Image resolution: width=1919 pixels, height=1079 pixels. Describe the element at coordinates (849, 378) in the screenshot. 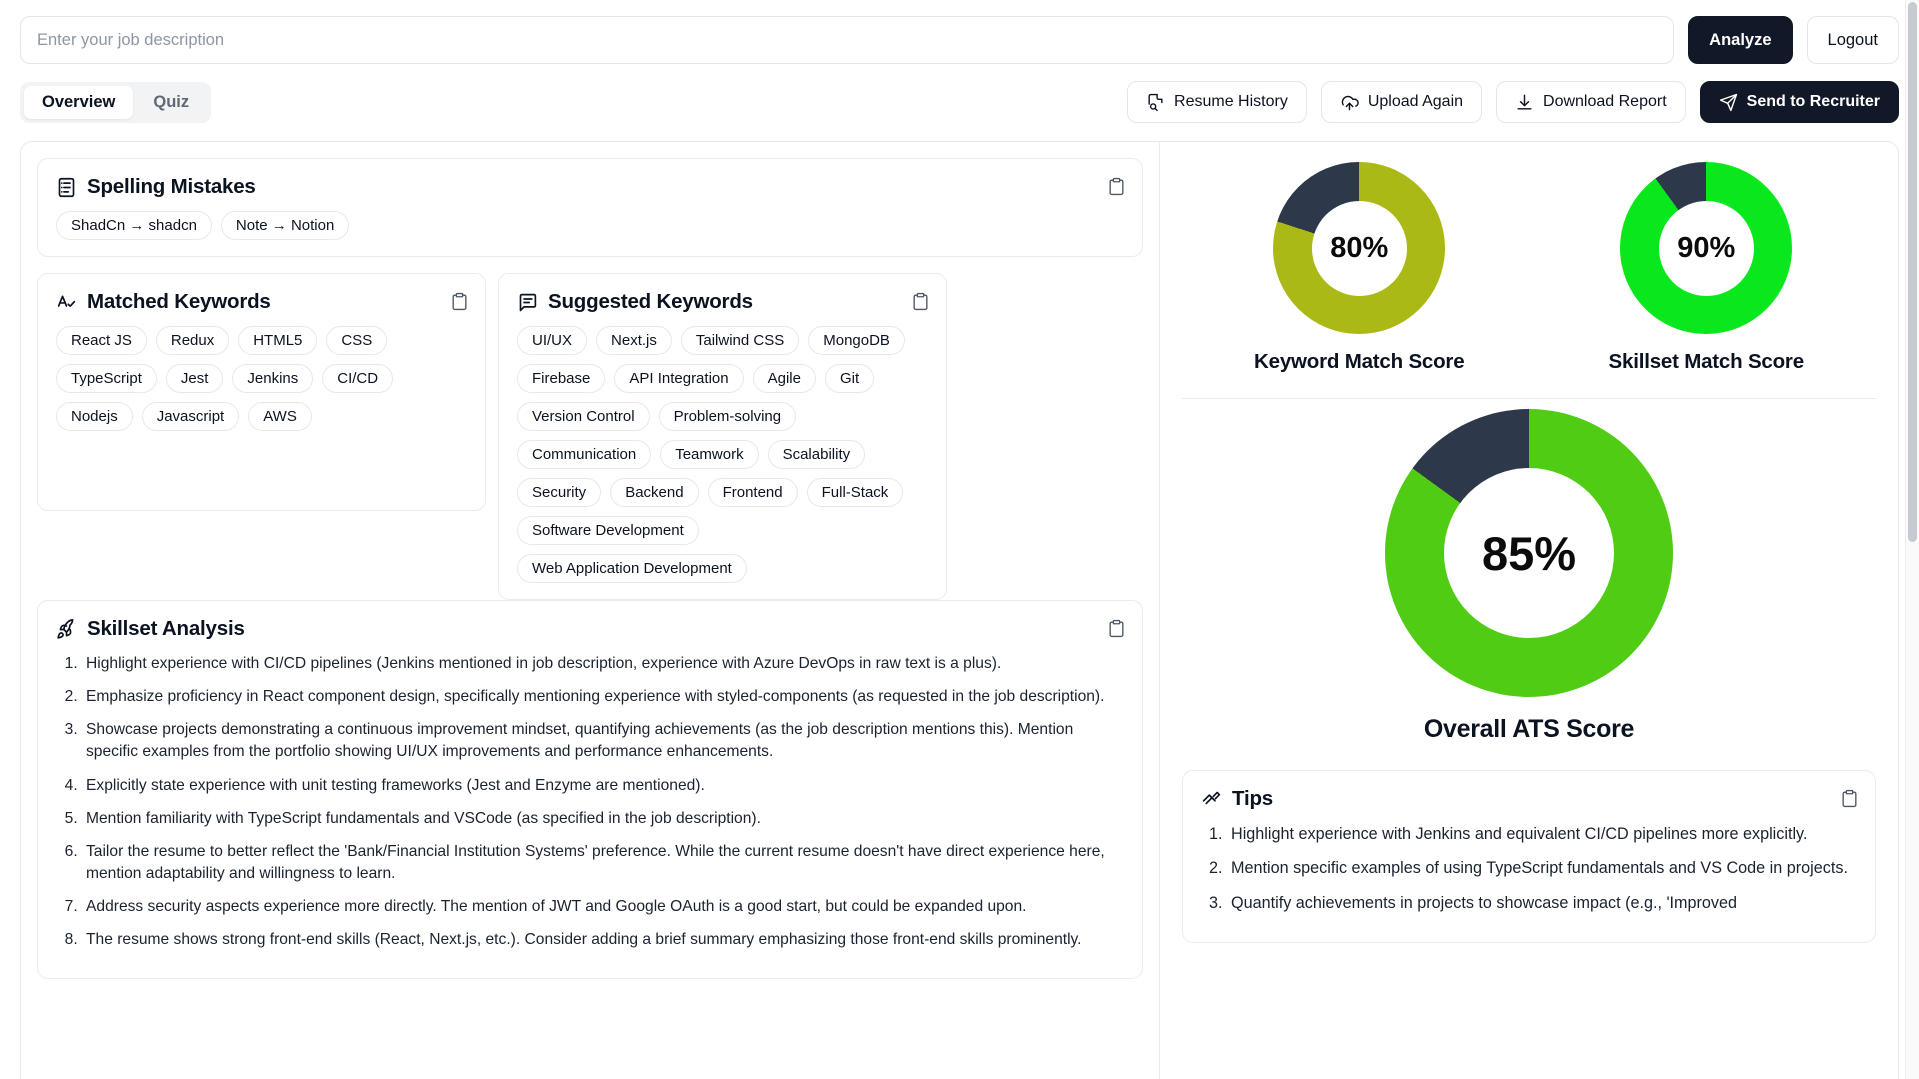

I see `keyword-chip: Git` at that location.